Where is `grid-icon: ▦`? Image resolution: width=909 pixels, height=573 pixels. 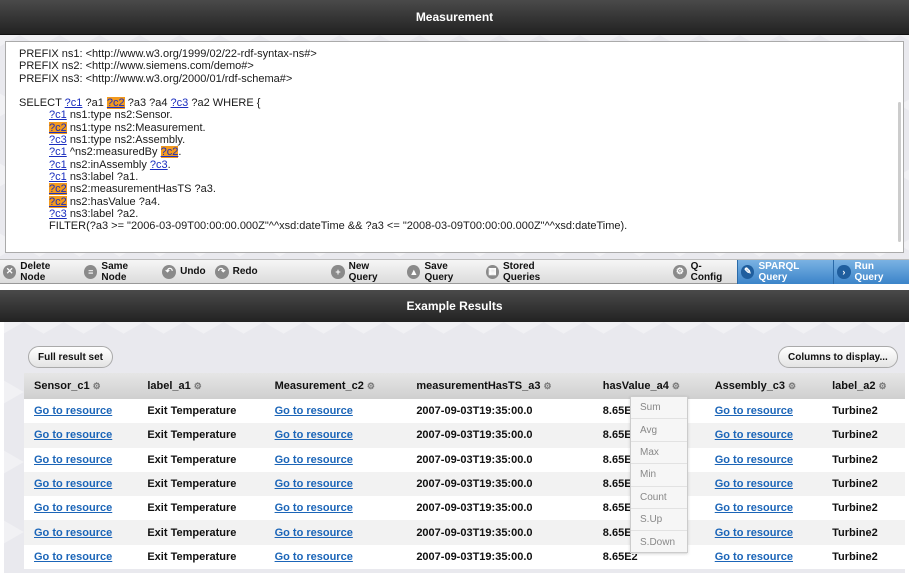
grid-icon: ▦ is located at coordinates (492, 271).